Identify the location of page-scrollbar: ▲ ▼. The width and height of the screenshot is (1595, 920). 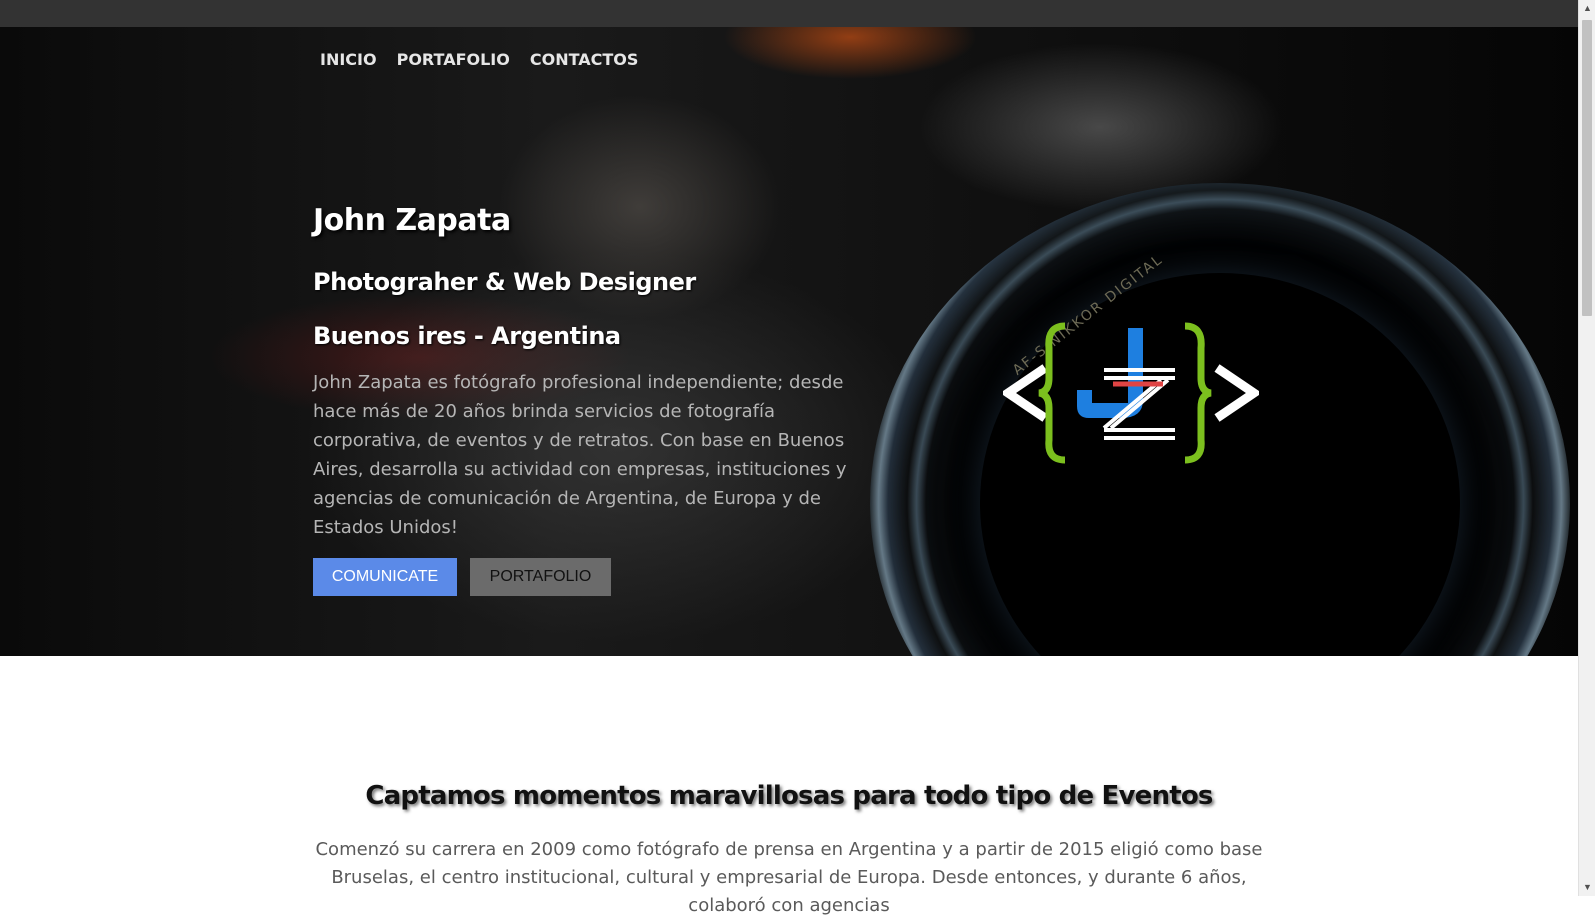
(1586, 448).